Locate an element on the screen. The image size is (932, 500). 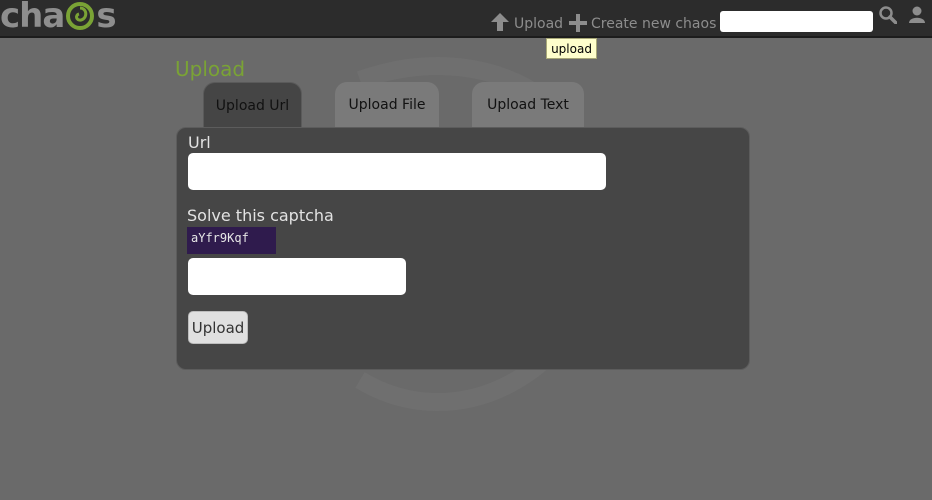
tab-label: Upload File is located at coordinates (387, 105).